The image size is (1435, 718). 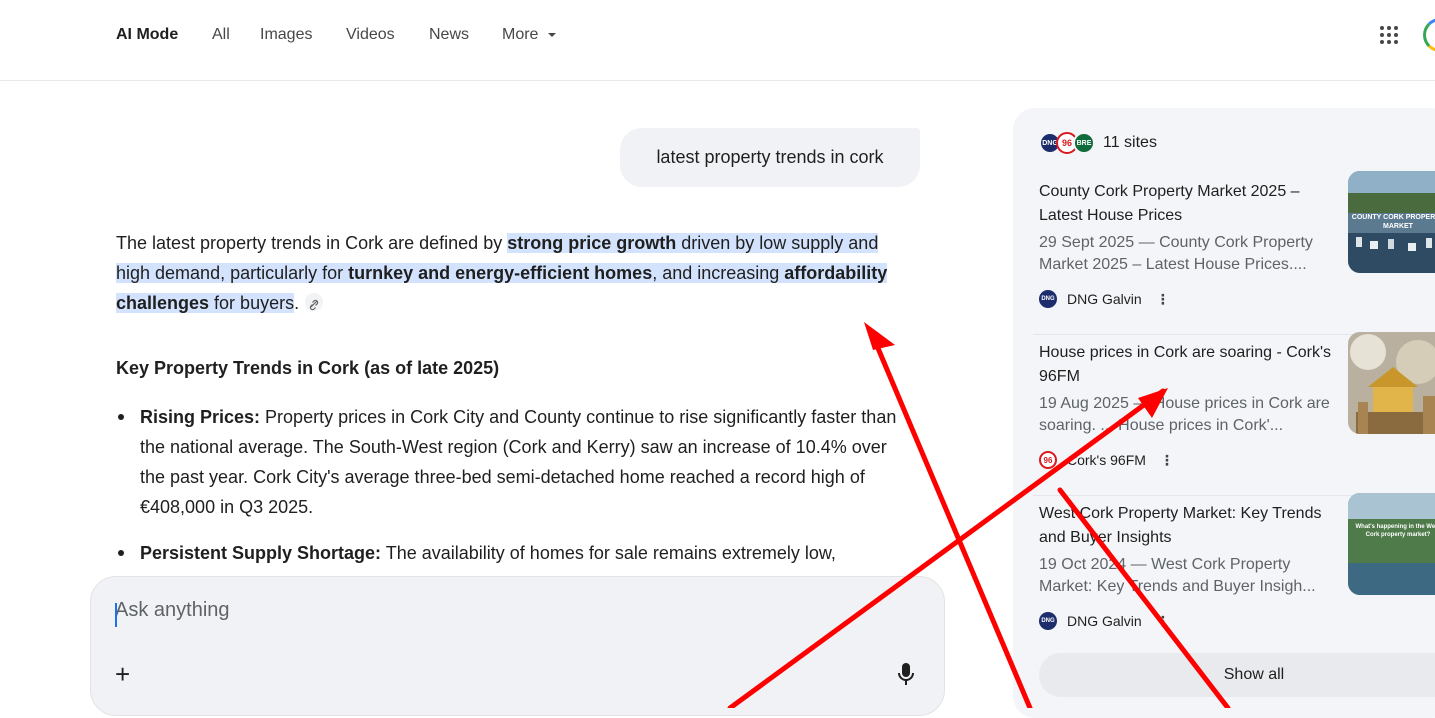 I want to click on source-site: 96 Cork's 96FM ⋮, so click(x=1106, y=460).